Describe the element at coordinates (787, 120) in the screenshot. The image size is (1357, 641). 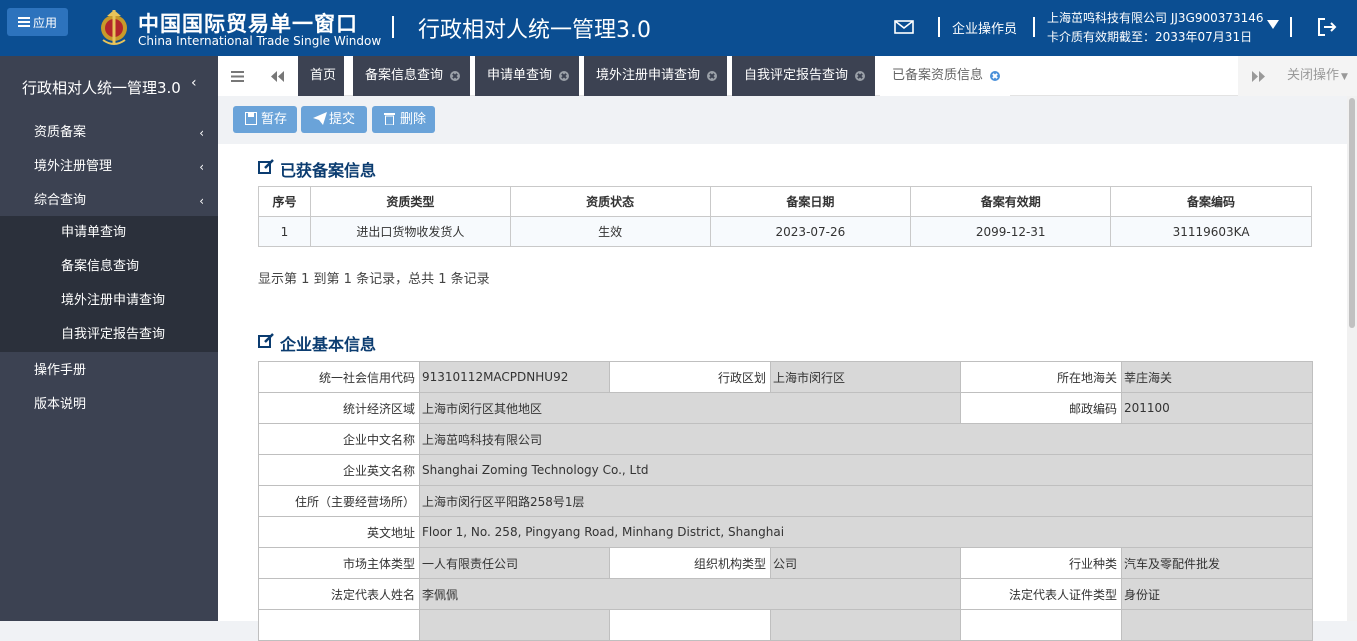
I see `action-toolbar: 暂存 提交 删除` at that location.